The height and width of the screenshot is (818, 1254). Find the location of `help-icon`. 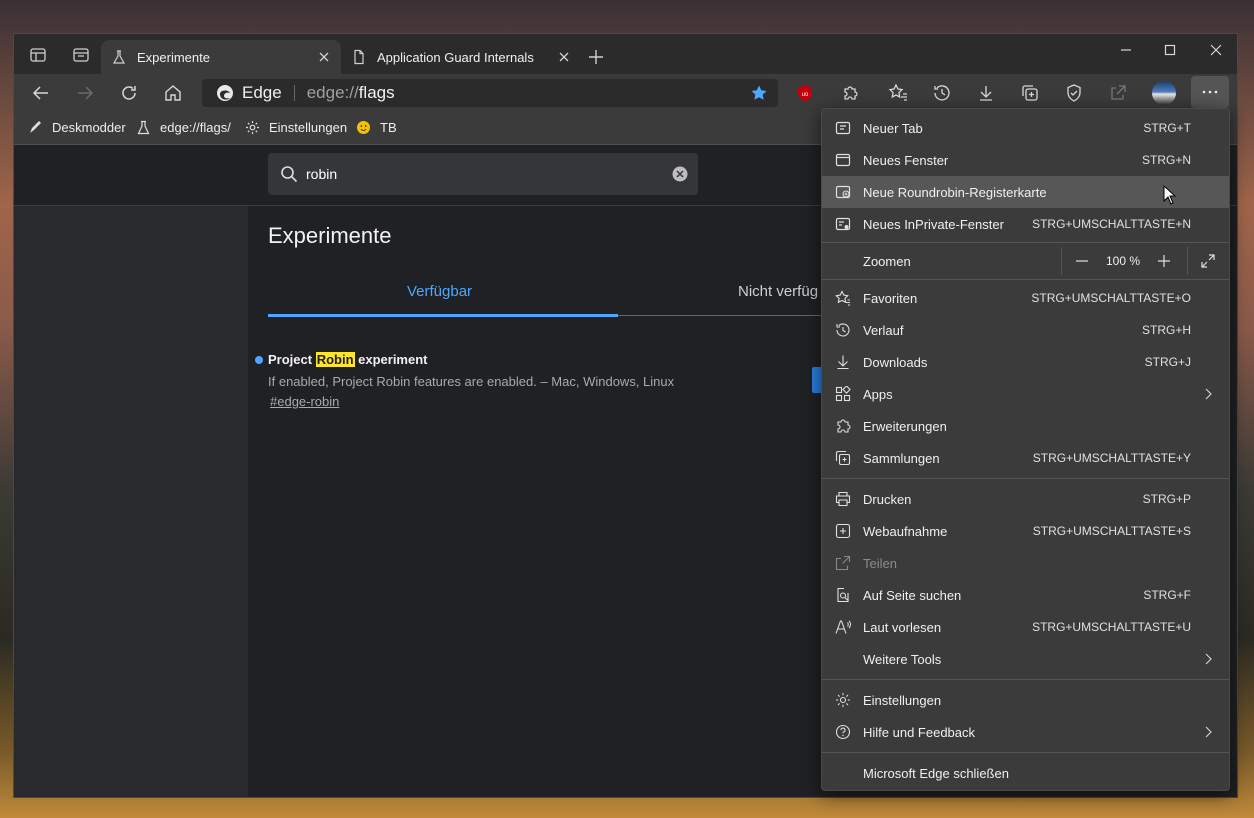

help-icon is located at coordinates (843, 732).